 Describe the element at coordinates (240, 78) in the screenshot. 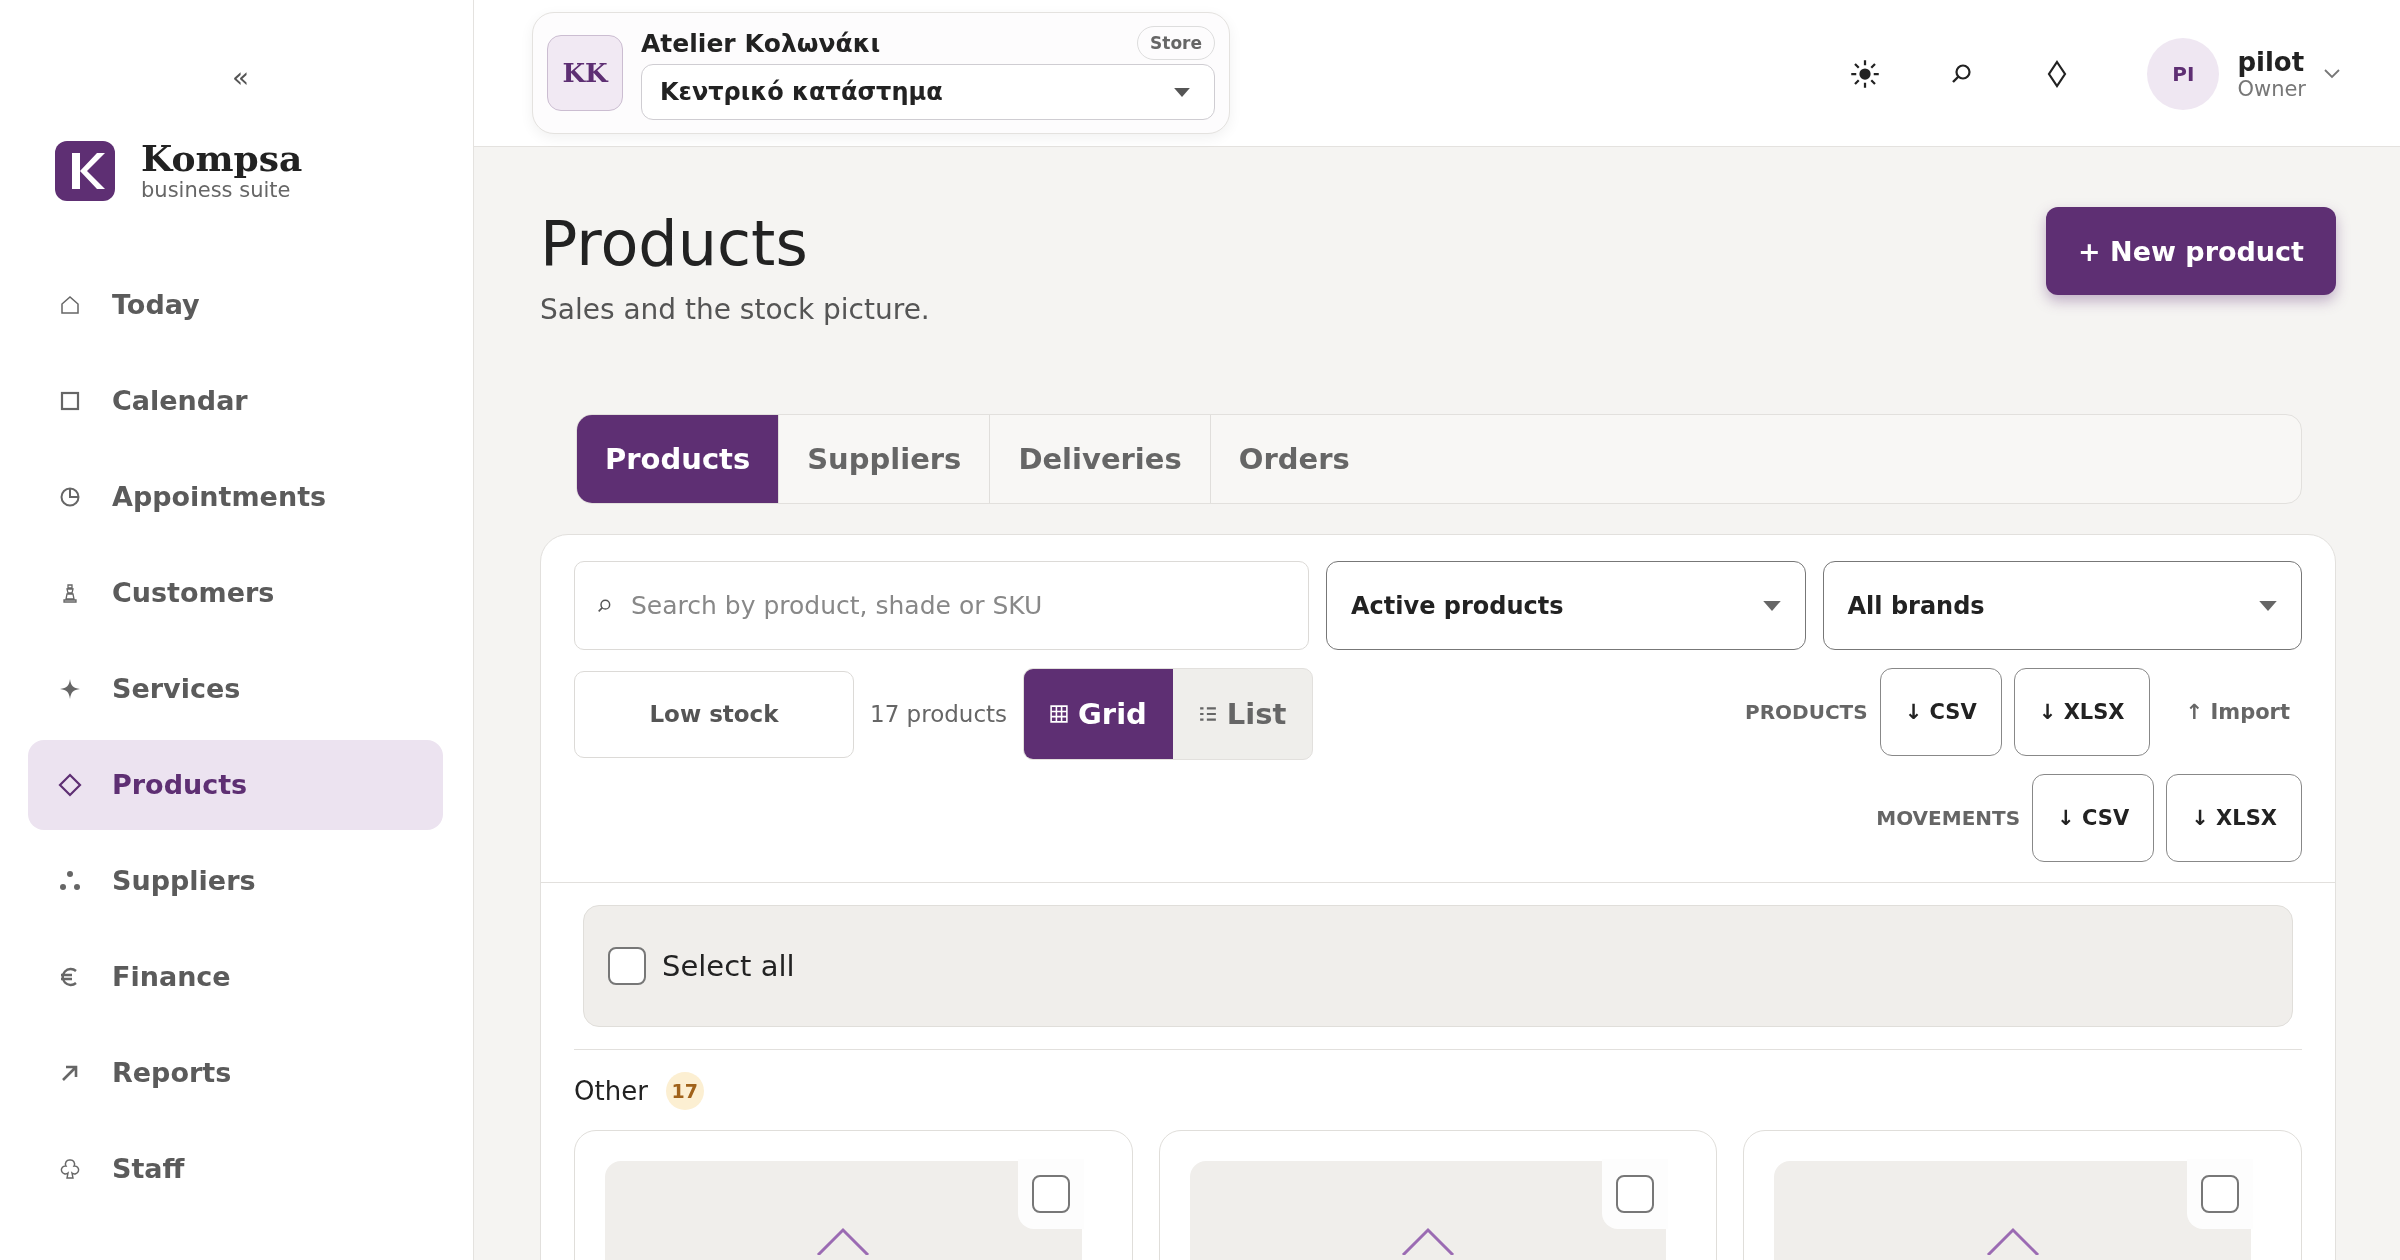

I see `collapse-button: «` at that location.